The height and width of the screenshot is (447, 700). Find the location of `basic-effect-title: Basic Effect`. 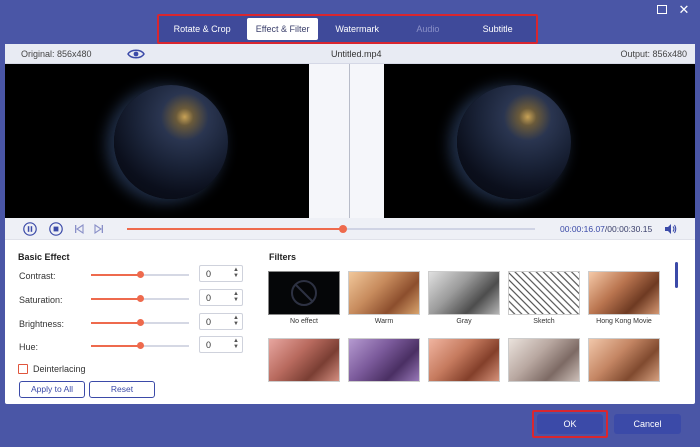

basic-effect-title: Basic Effect is located at coordinates (44, 257).